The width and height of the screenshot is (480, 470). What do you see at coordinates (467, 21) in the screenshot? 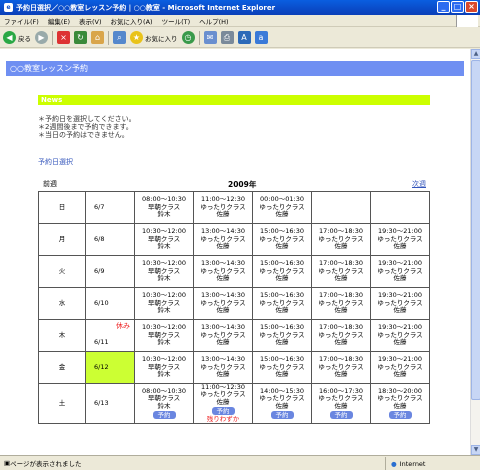
I see `windows-logo-icon` at bounding box center [467, 21].